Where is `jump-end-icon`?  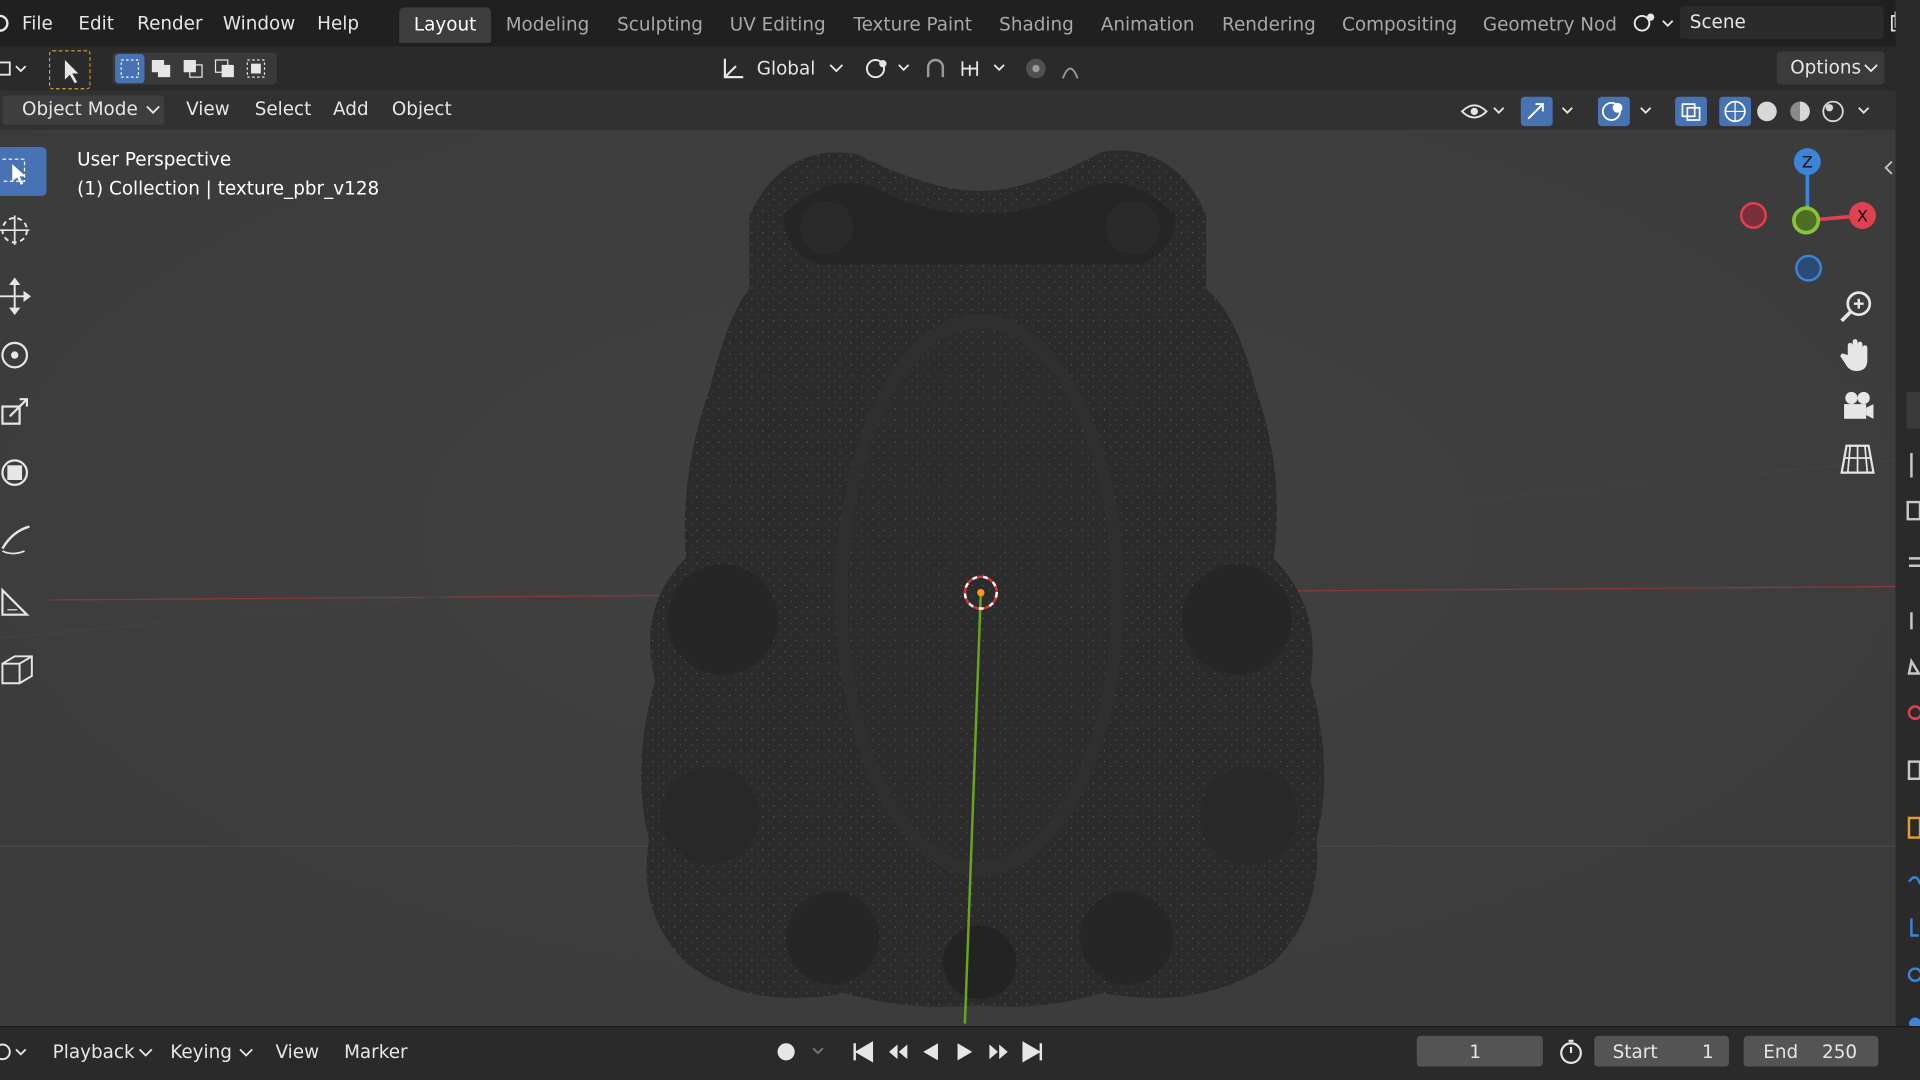 jump-end-icon is located at coordinates (1032, 1052).